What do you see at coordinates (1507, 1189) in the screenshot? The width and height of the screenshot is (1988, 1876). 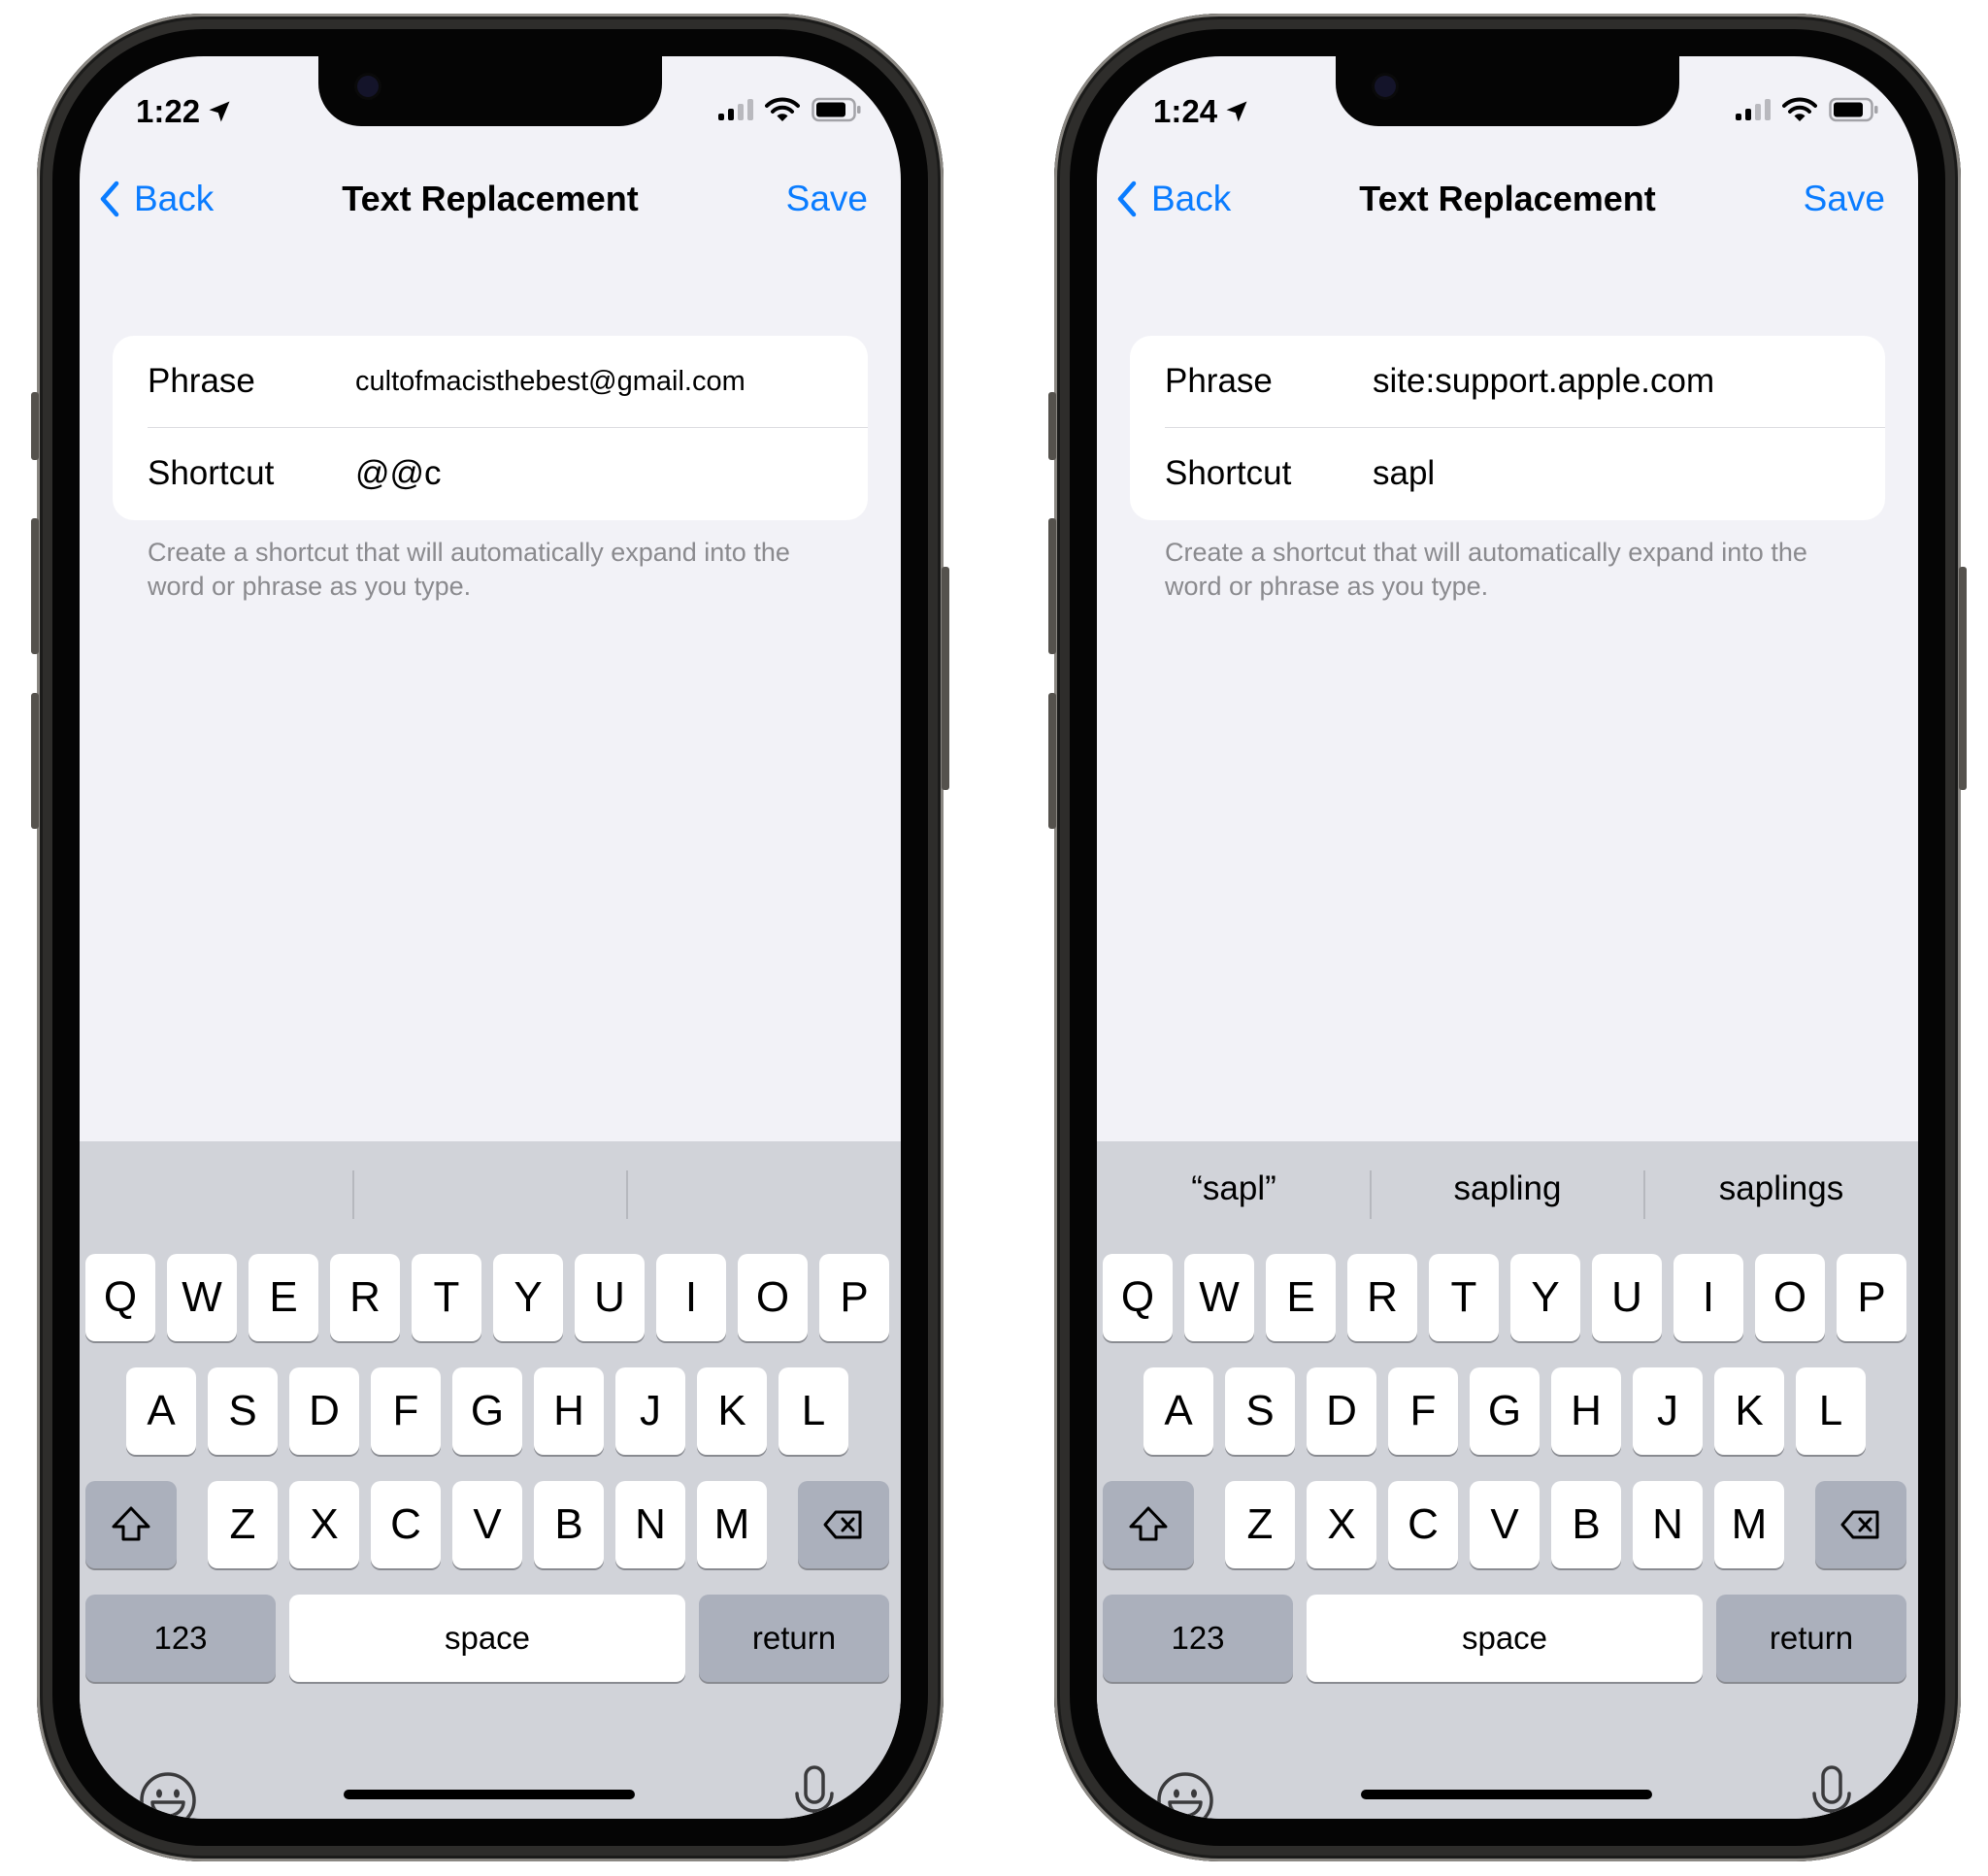 I see `suggestion-2: sapling` at bounding box center [1507, 1189].